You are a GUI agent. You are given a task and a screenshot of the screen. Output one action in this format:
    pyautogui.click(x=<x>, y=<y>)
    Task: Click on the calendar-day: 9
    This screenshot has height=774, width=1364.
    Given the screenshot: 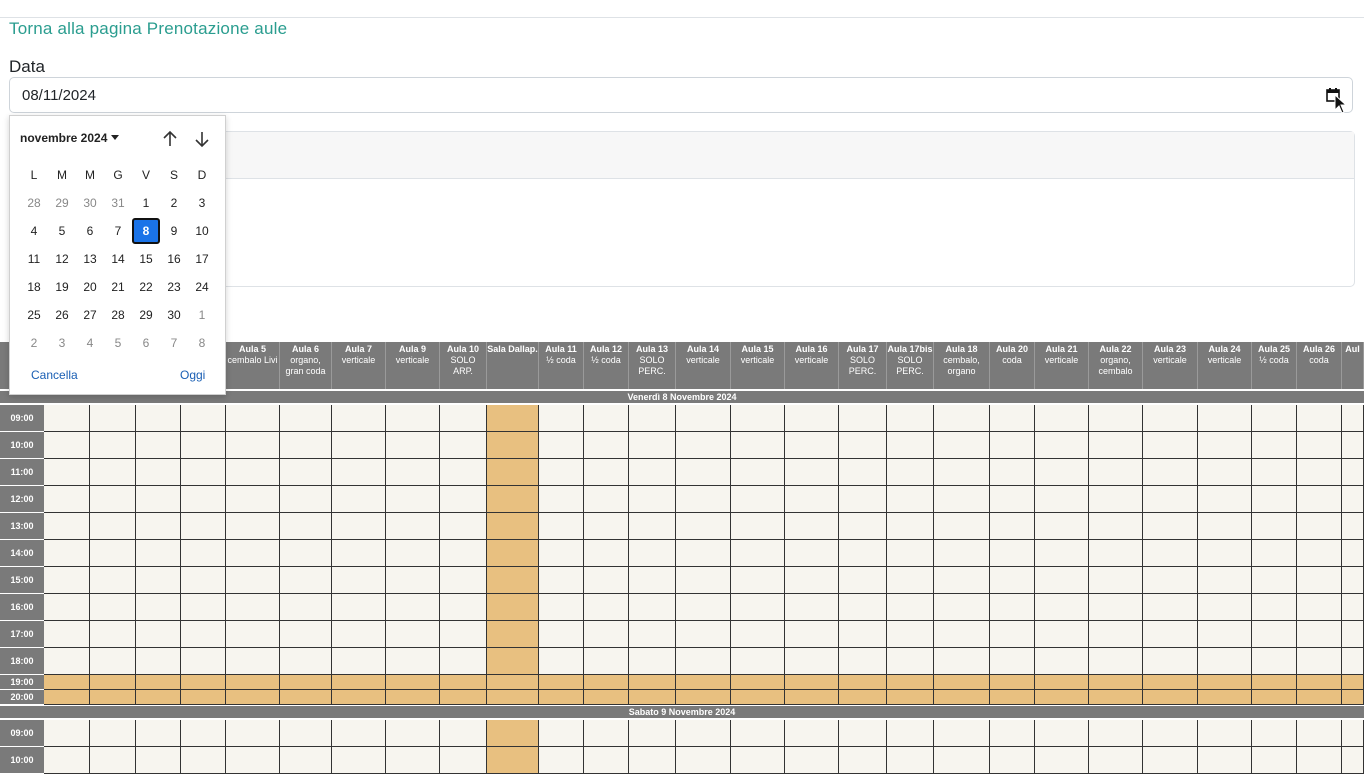 What is the action you would take?
    pyautogui.click(x=174, y=231)
    